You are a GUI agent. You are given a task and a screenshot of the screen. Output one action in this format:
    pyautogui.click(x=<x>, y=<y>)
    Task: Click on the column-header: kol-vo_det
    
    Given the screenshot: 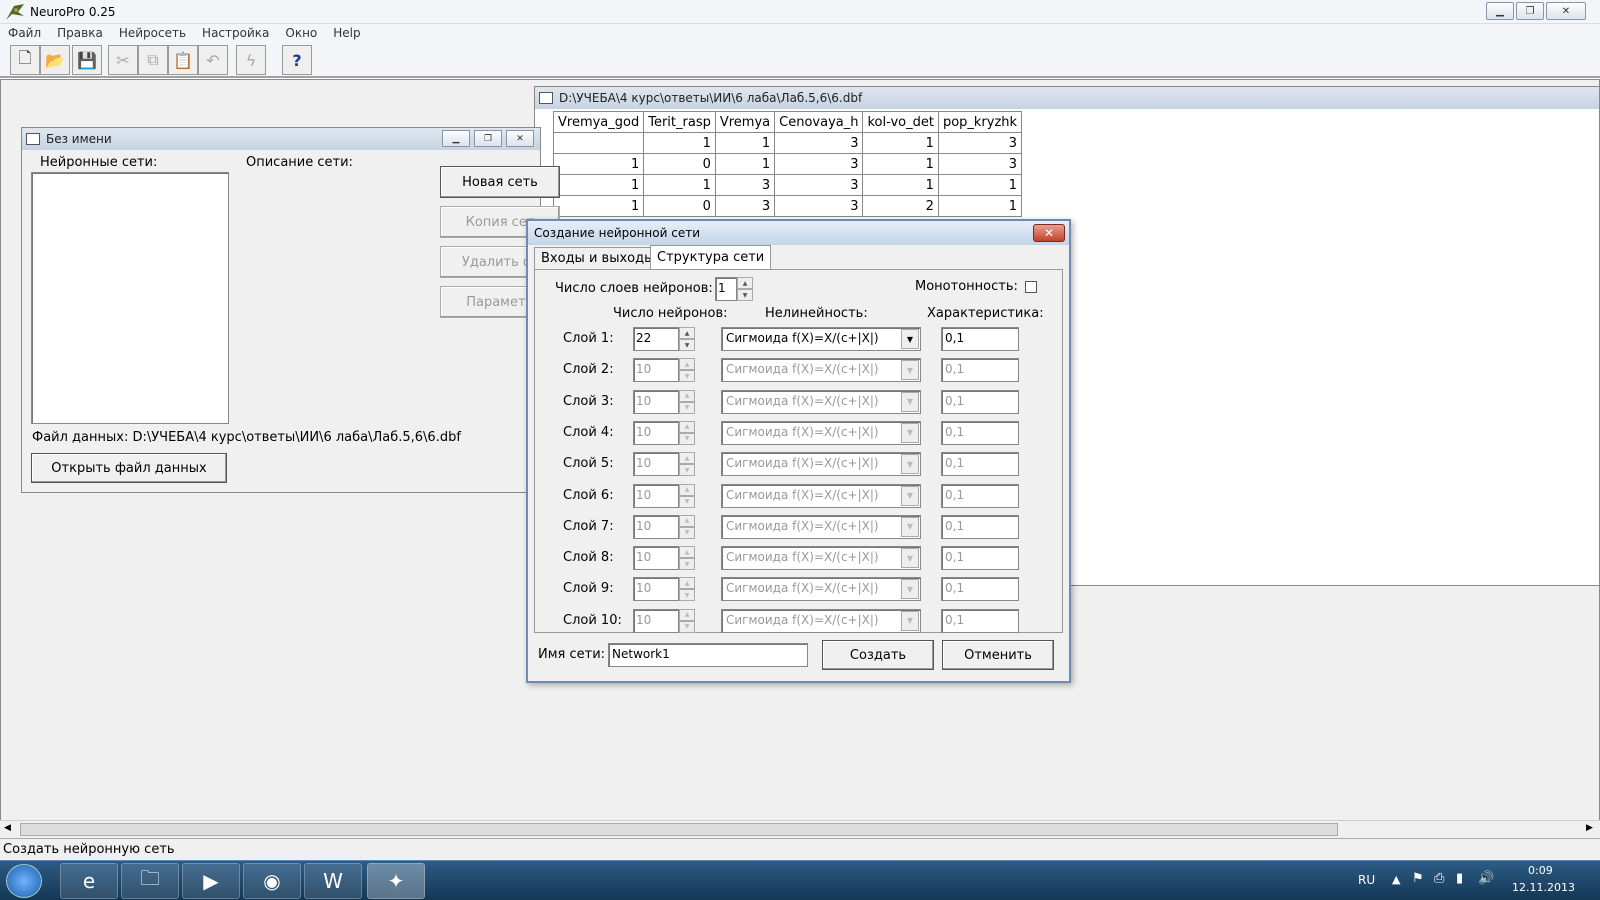 What is the action you would take?
    pyautogui.click(x=900, y=122)
    